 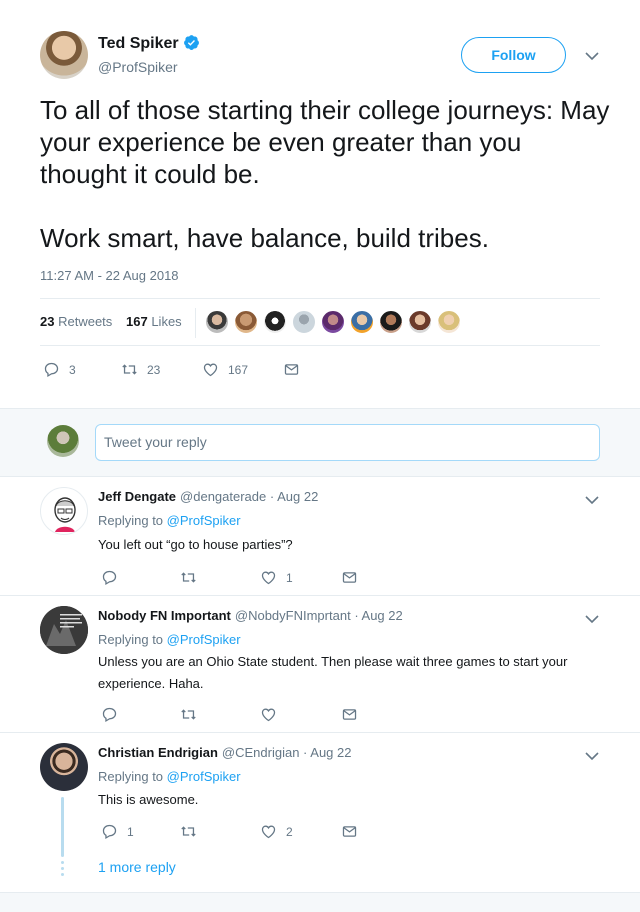 I want to click on like-action: 167, so click(x=225, y=369).